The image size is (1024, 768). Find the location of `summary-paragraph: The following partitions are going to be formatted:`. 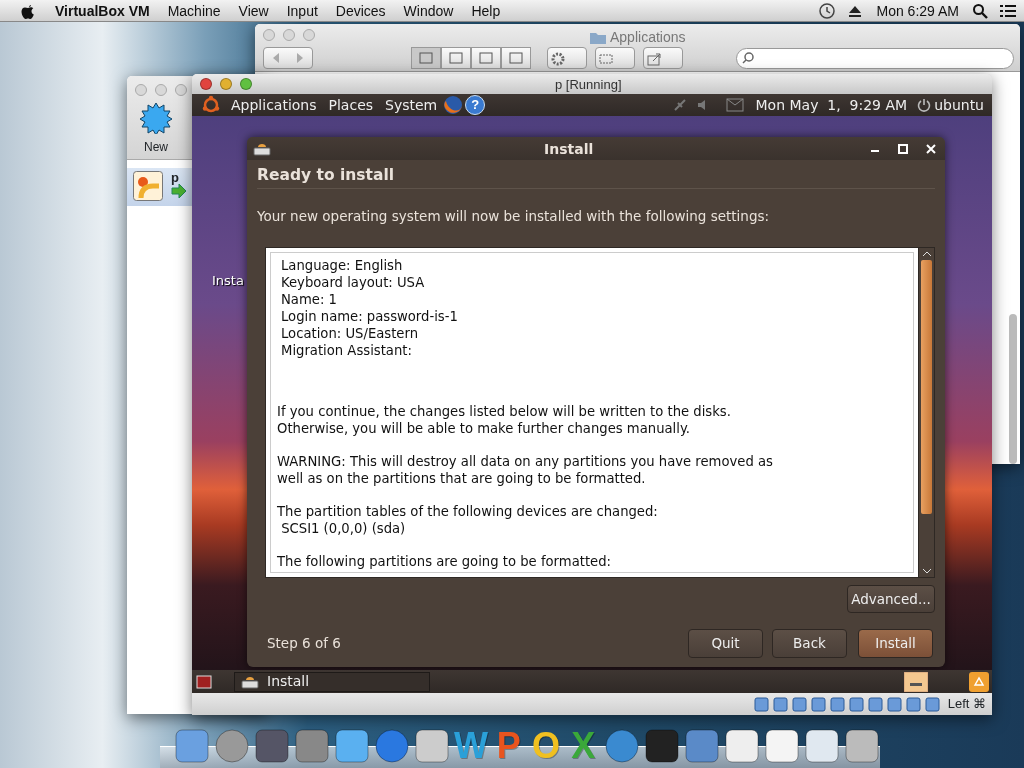

summary-paragraph: The following partitions are going to be formatted: is located at coordinates (444, 561).